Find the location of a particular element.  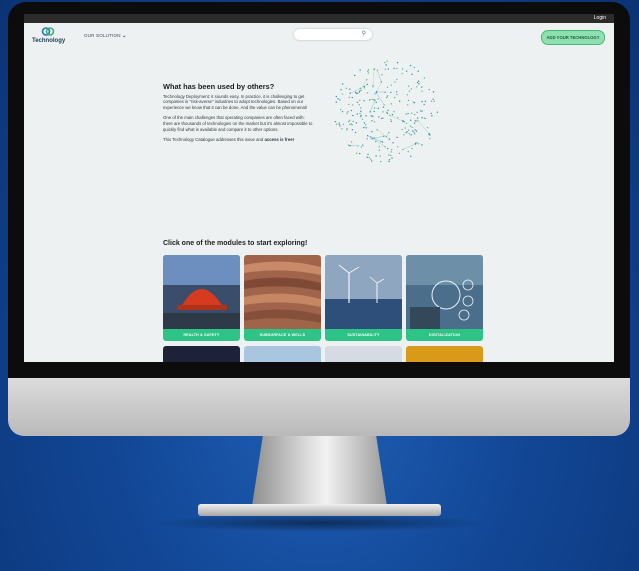

logo-text: Technology is located at coordinates (49, 41).